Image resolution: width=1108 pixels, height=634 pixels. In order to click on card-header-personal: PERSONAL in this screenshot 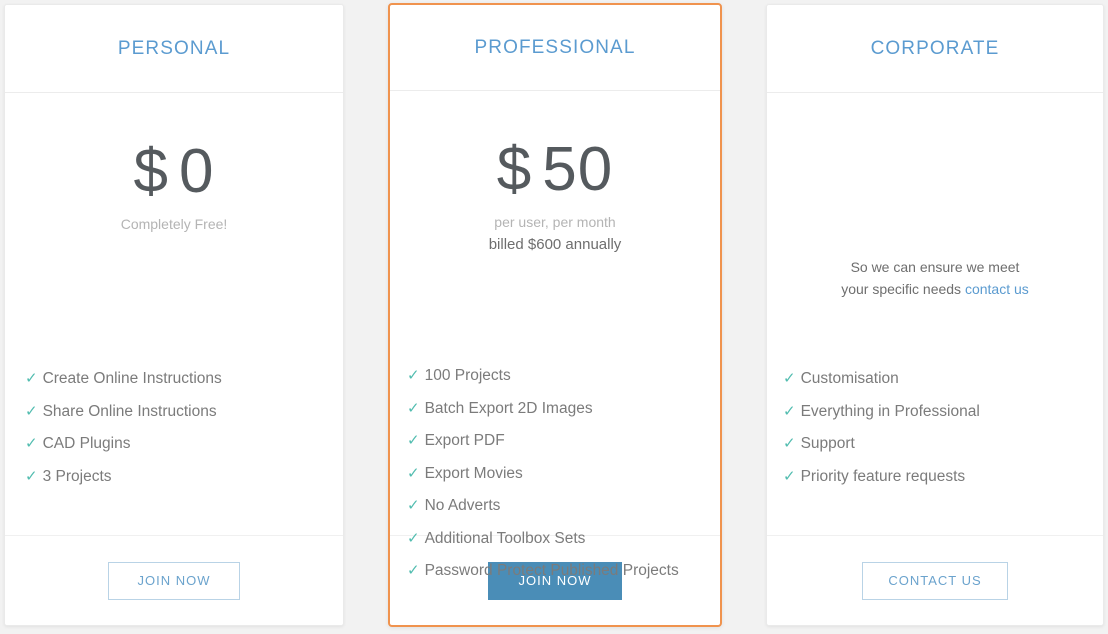, I will do `click(174, 49)`.